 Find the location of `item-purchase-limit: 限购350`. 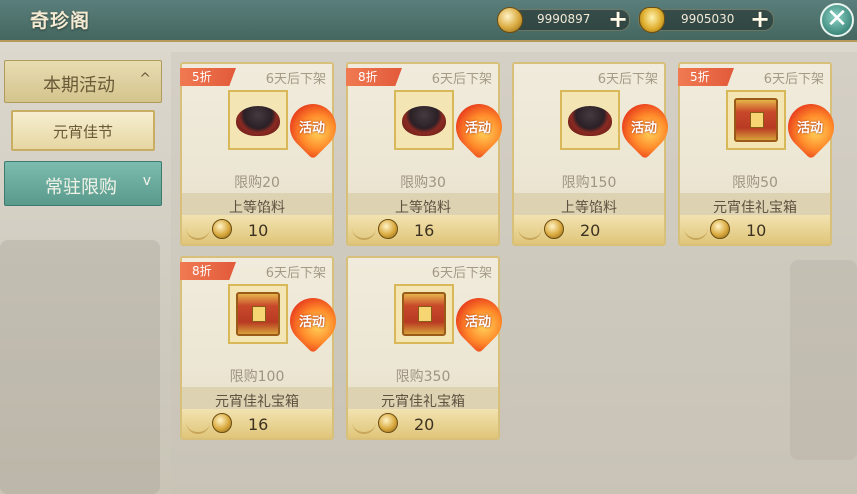

item-purchase-limit: 限购350 is located at coordinates (423, 377).